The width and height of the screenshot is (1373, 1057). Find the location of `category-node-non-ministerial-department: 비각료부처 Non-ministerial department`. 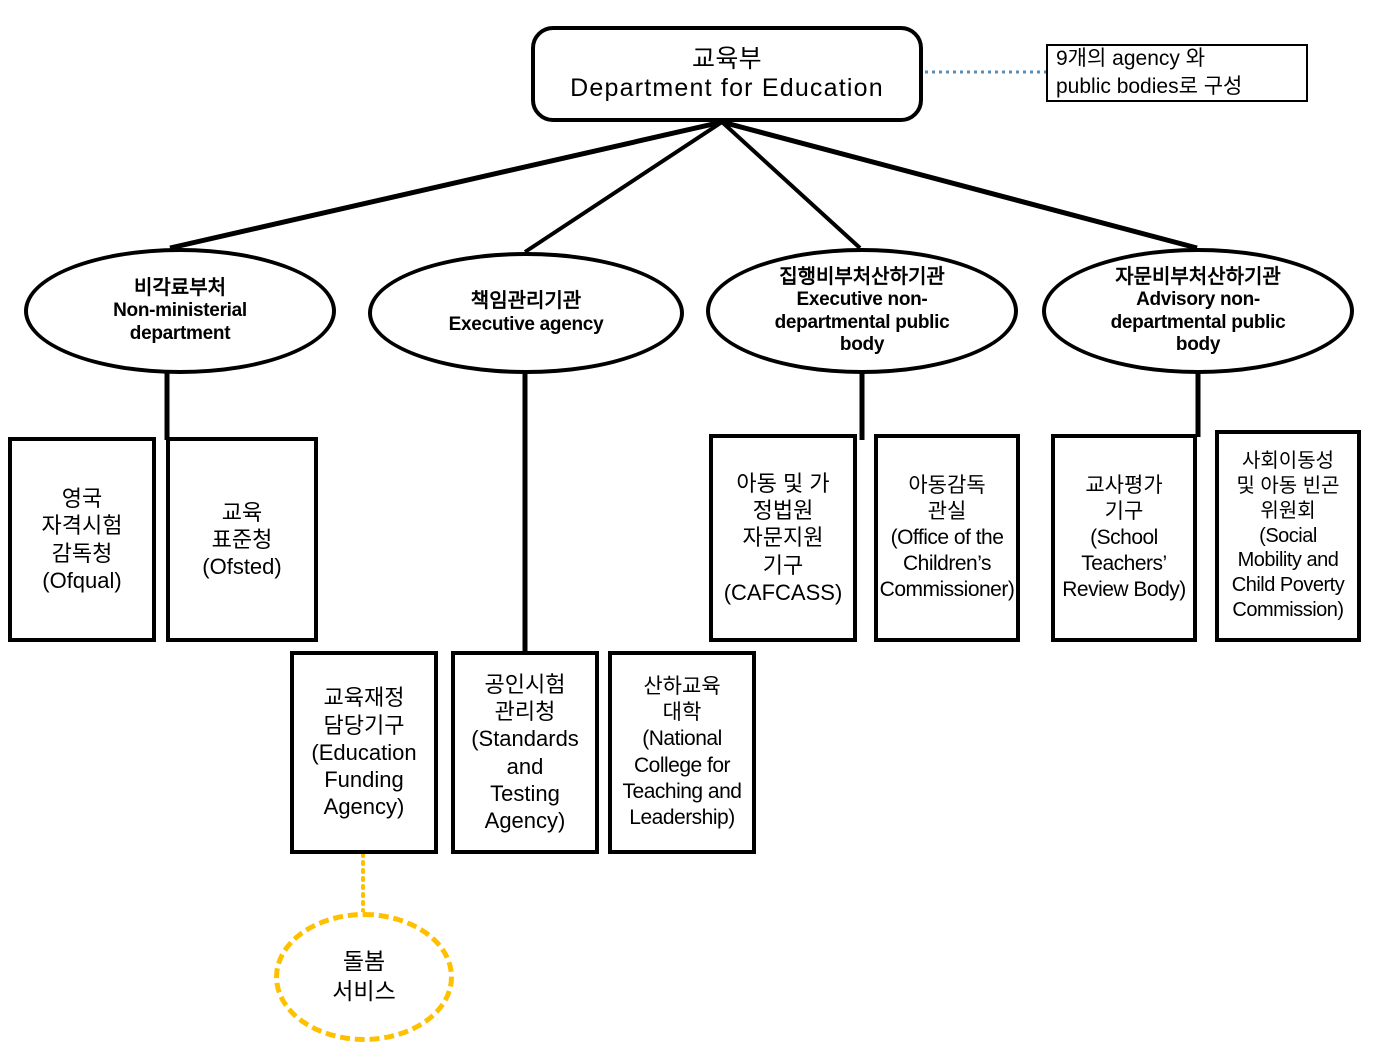

category-node-non-ministerial-department: 비각료부처 Non-ministerial department is located at coordinates (180, 311).